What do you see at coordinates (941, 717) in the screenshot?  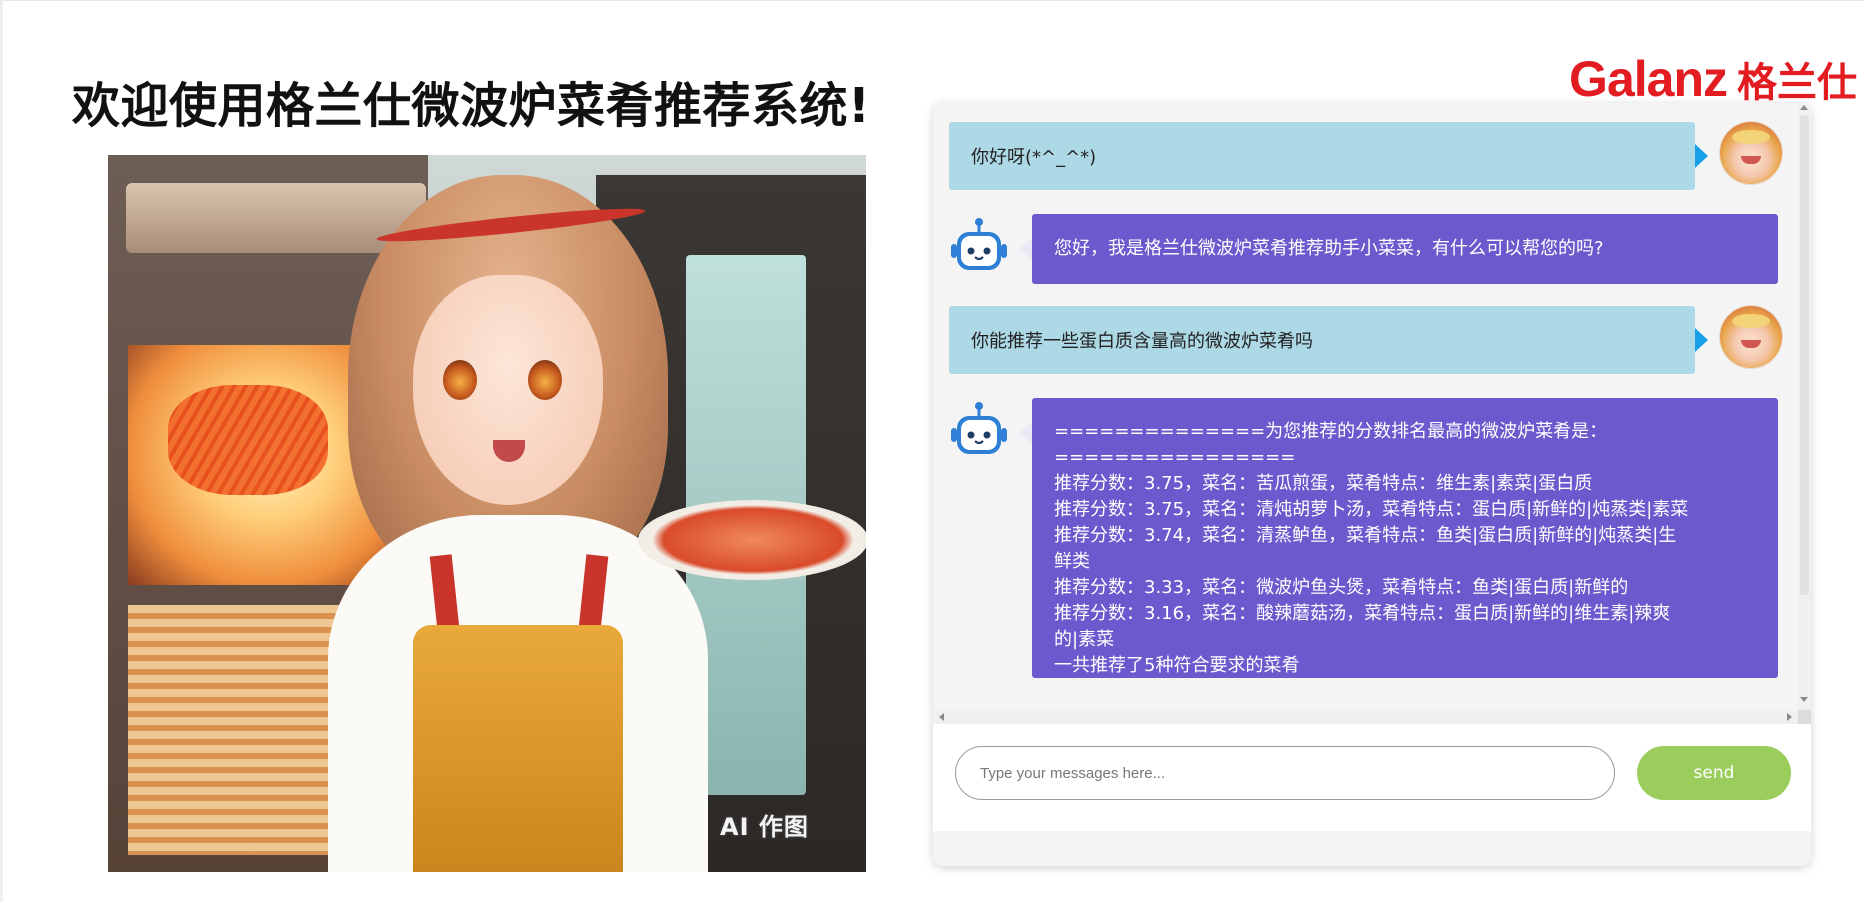 I see `scroll-left-arrow-icon` at bounding box center [941, 717].